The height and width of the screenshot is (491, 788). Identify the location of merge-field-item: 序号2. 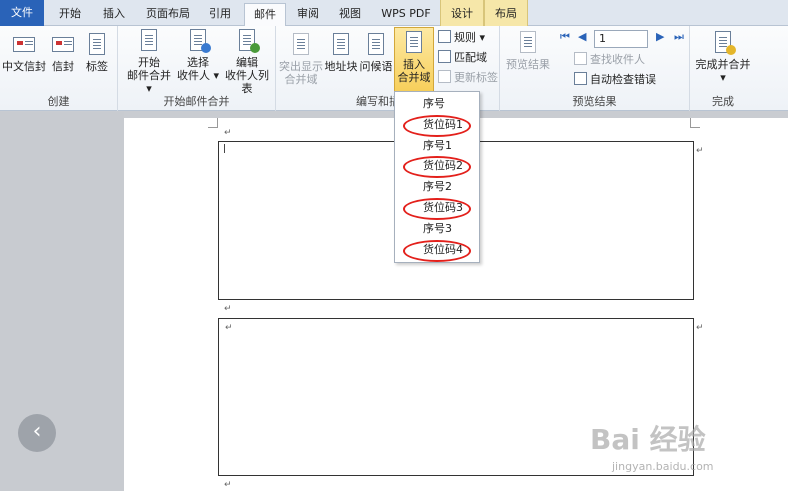
(437, 187).